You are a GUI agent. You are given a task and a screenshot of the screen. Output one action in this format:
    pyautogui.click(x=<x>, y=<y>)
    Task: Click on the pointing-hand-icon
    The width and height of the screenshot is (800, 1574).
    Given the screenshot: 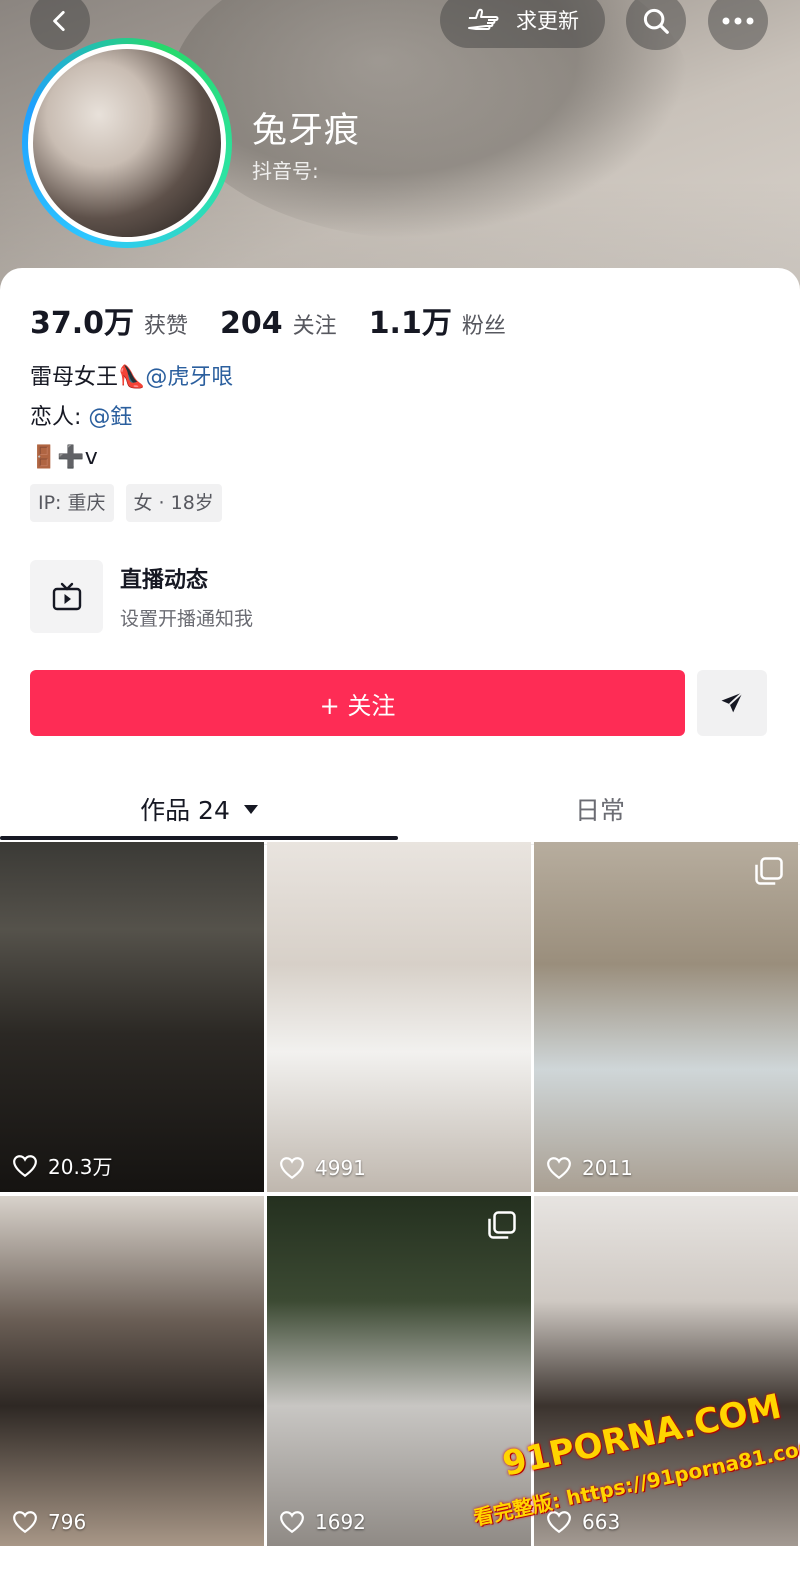 What is the action you would take?
    pyautogui.click(x=483, y=19)
    